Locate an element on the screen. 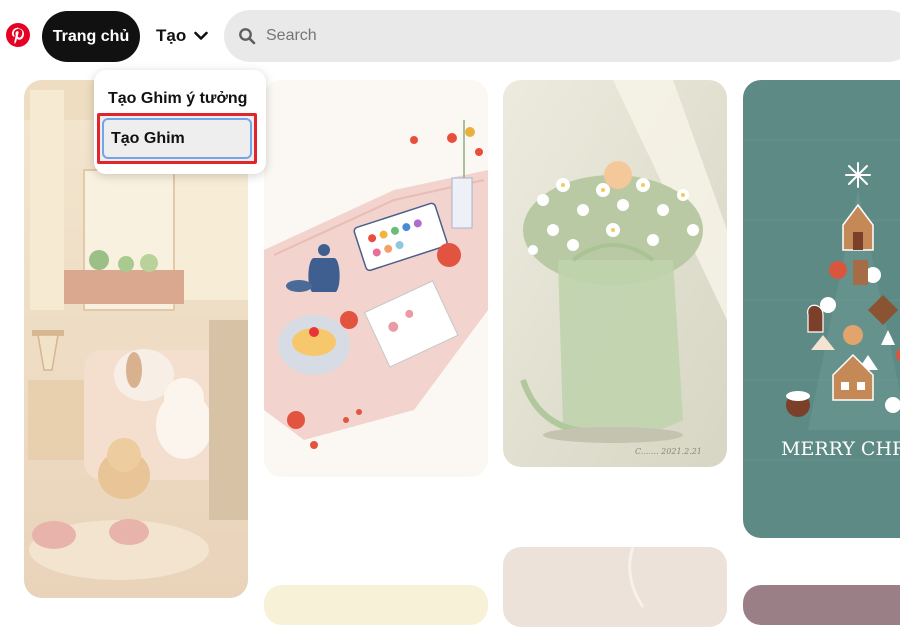  pinterest-logo is located at coordinates (18, 35).